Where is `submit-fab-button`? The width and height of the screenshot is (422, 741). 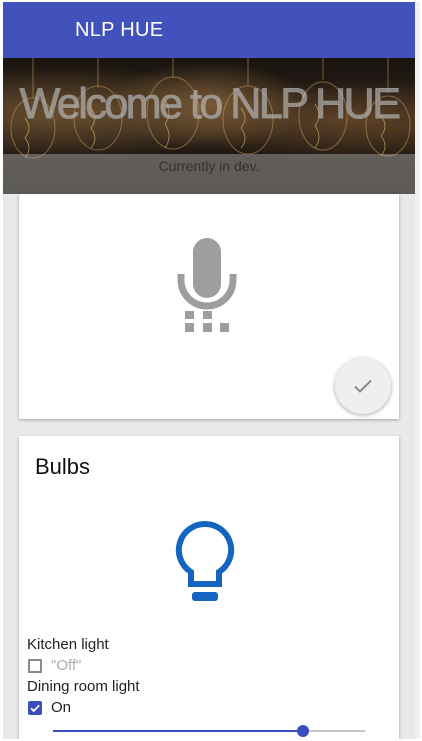 submit-fab-button is located at coordinates (363, 386).